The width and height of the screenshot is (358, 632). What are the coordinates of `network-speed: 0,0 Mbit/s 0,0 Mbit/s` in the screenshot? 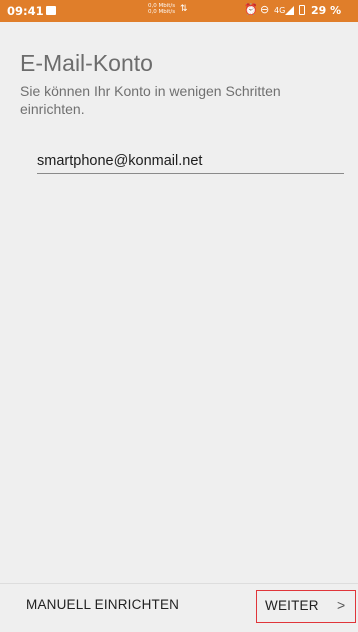 It's located at (161, 9).